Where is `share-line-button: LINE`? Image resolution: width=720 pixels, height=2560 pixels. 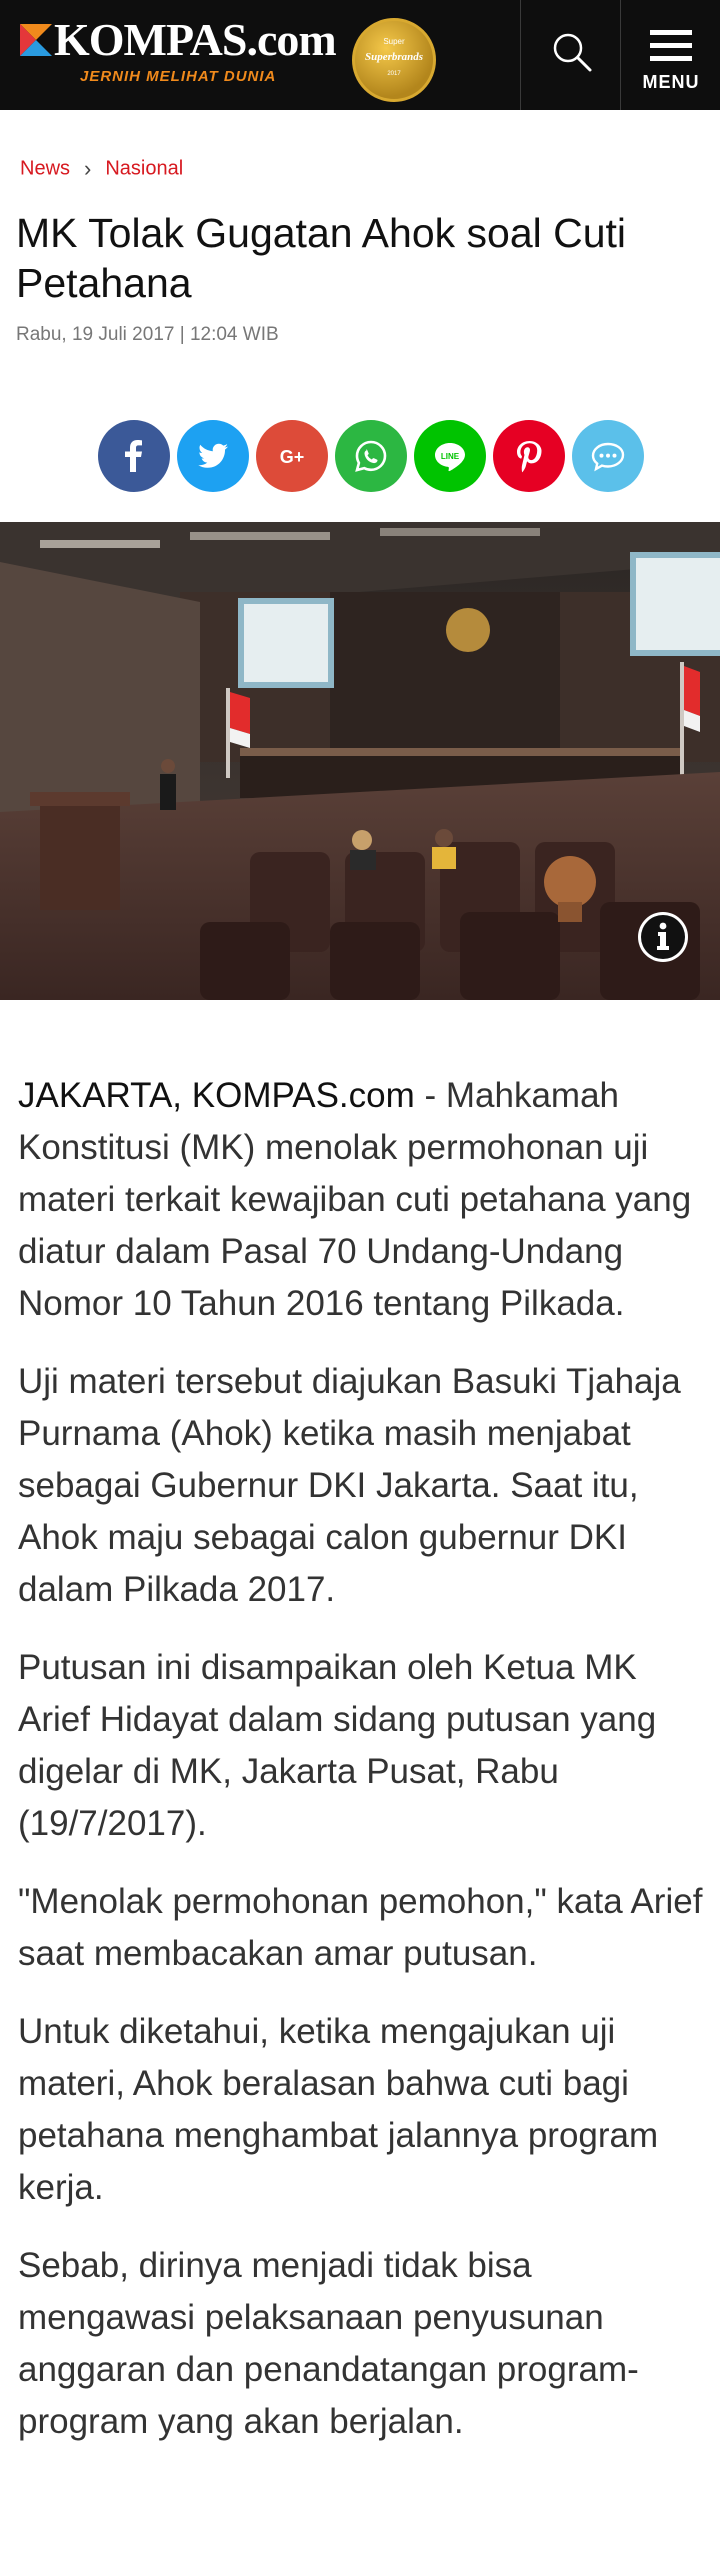 share-line-button: LINE is located at coordinates (450, 456).